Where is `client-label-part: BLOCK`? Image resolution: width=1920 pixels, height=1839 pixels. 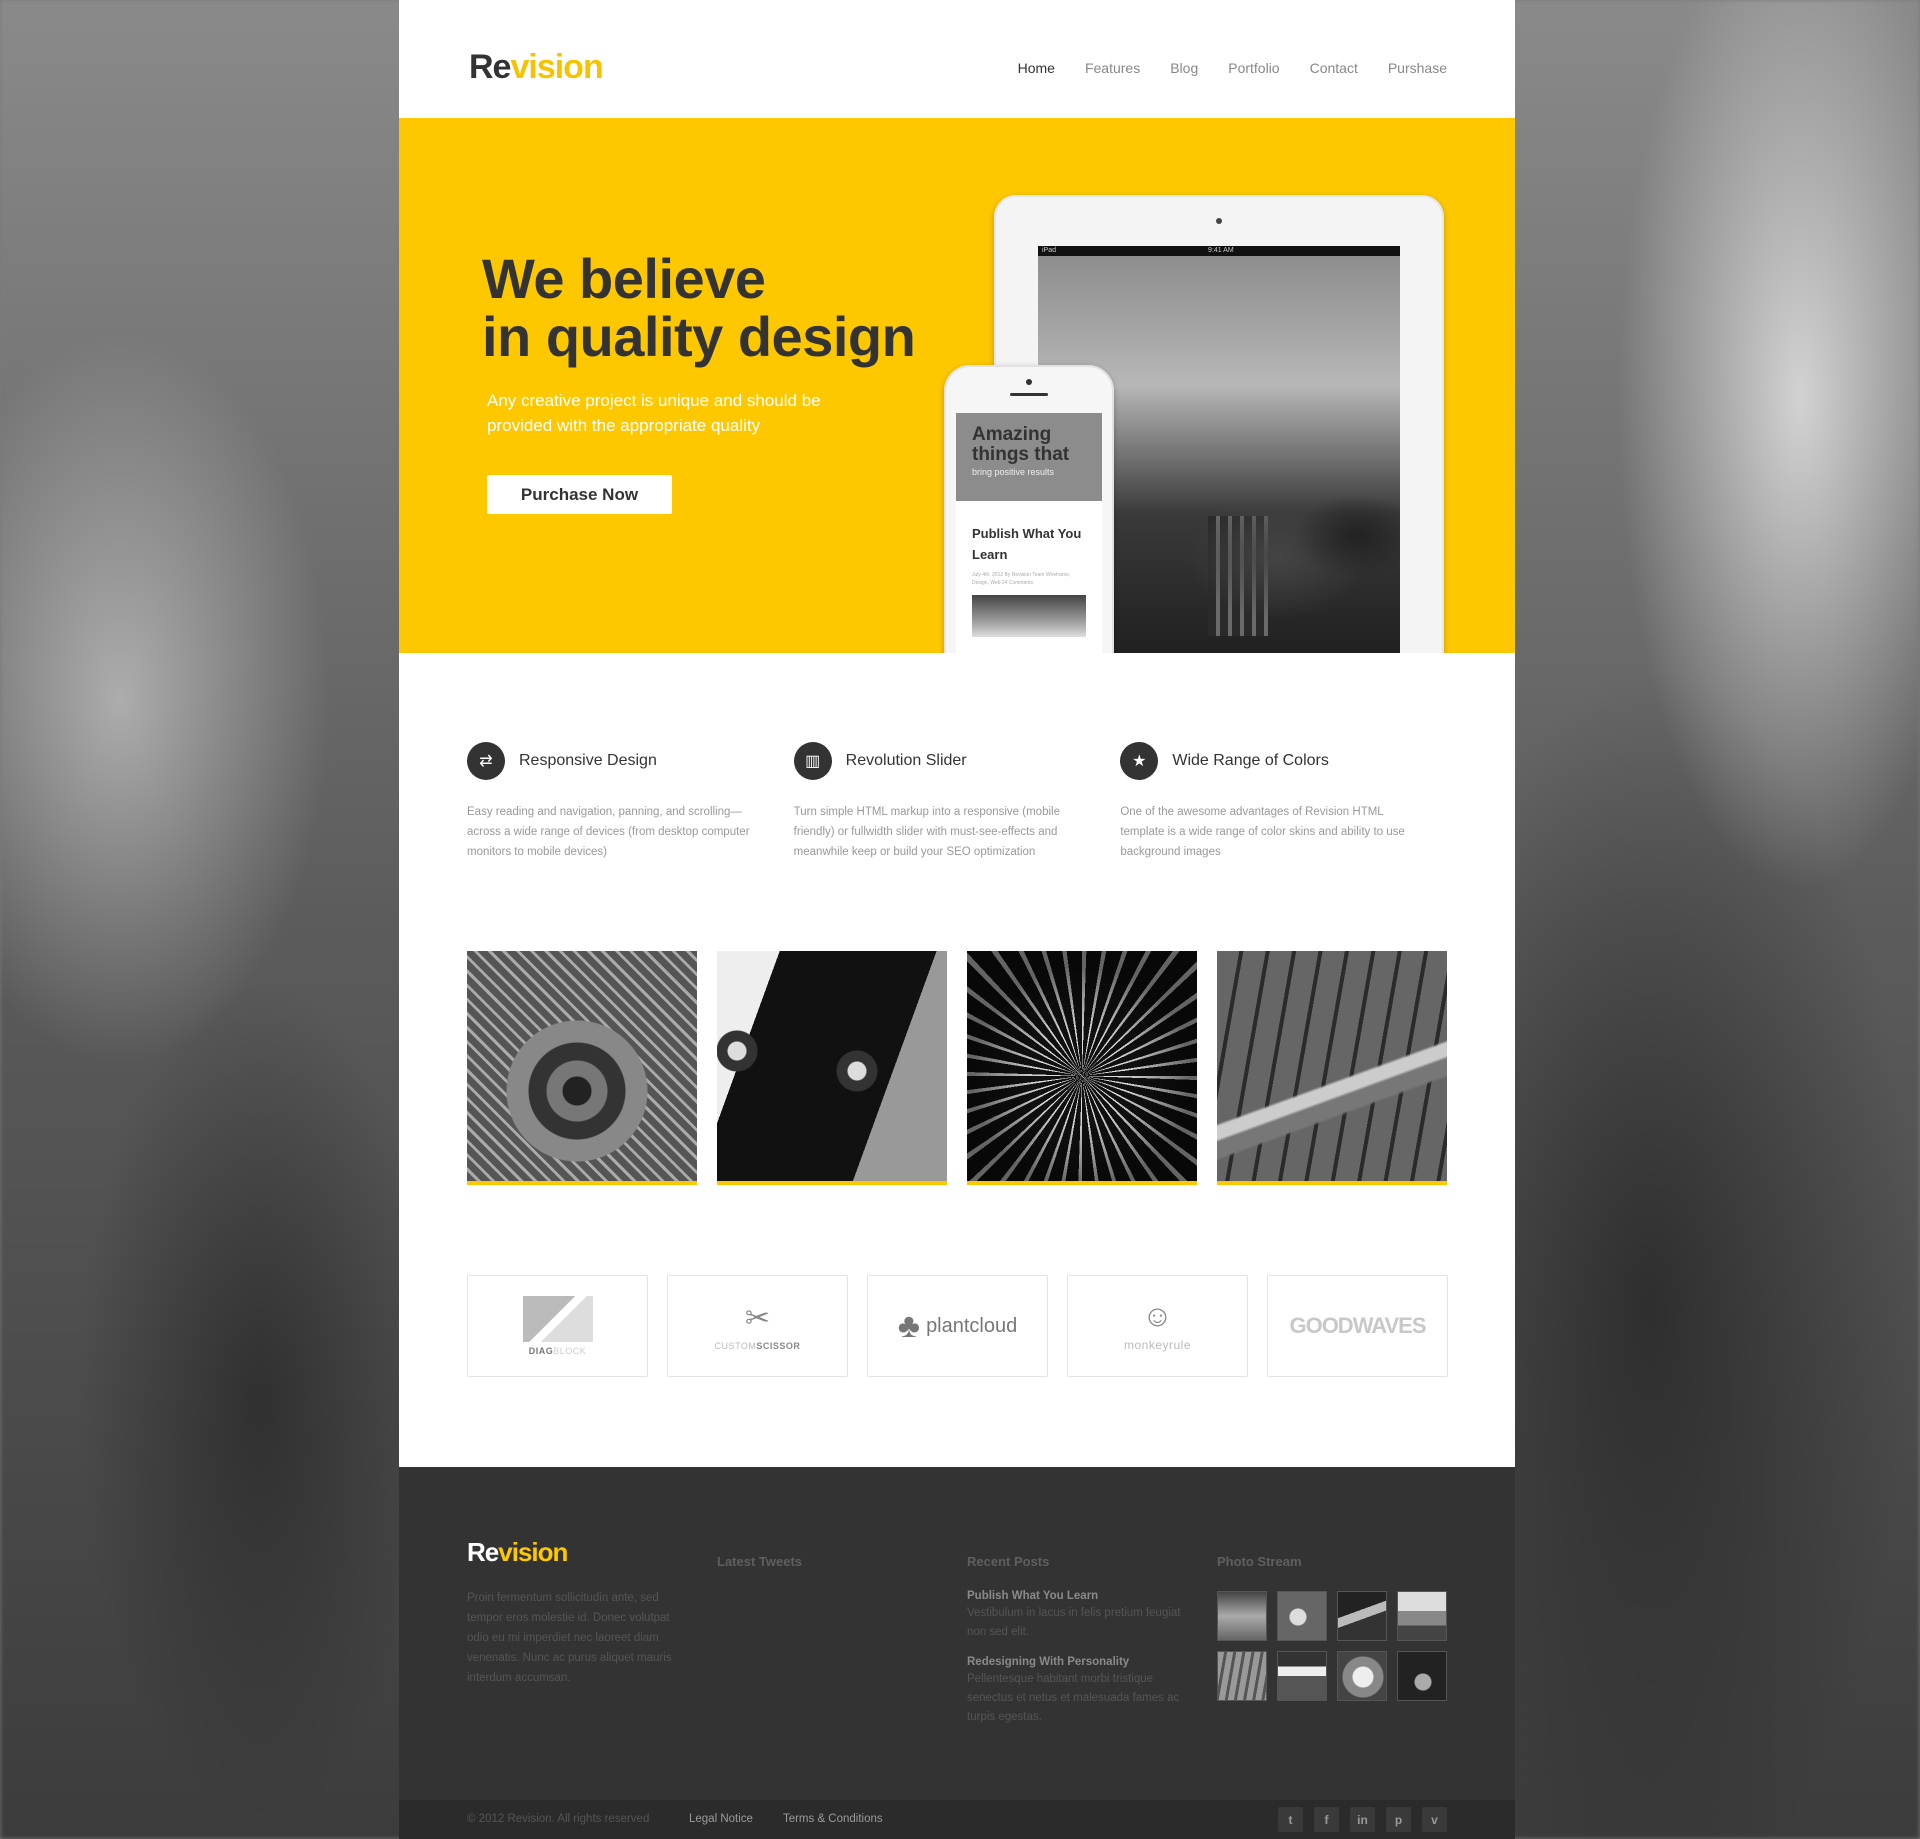
client-label-part: BLOCK is located at coordinates (570, 1351).